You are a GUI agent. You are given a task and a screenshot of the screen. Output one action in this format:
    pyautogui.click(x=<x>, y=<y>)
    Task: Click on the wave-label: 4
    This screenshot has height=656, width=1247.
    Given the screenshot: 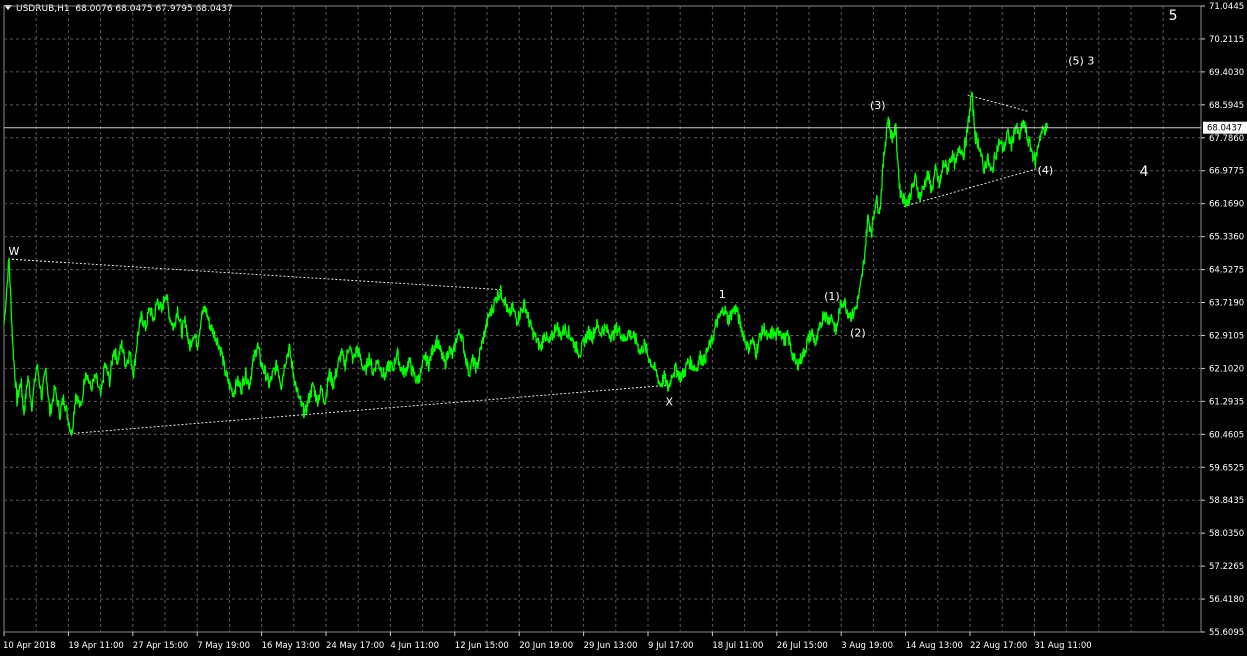 What is the action you would take?
    pyautogui.click(x=1144, y=172)
    